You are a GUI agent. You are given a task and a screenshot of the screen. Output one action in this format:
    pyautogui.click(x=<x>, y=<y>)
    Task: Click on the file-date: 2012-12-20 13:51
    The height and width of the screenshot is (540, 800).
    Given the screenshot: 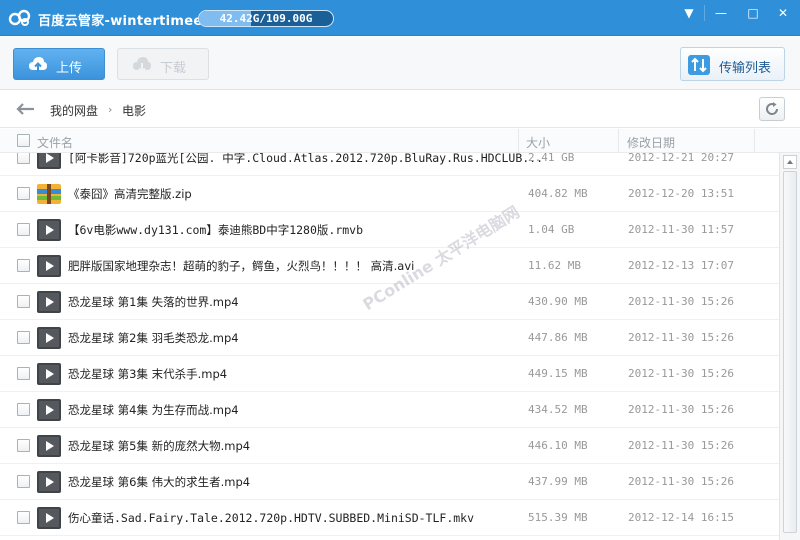 What is the action you would take?
    pyautogui.click(x=681, y=193)
    